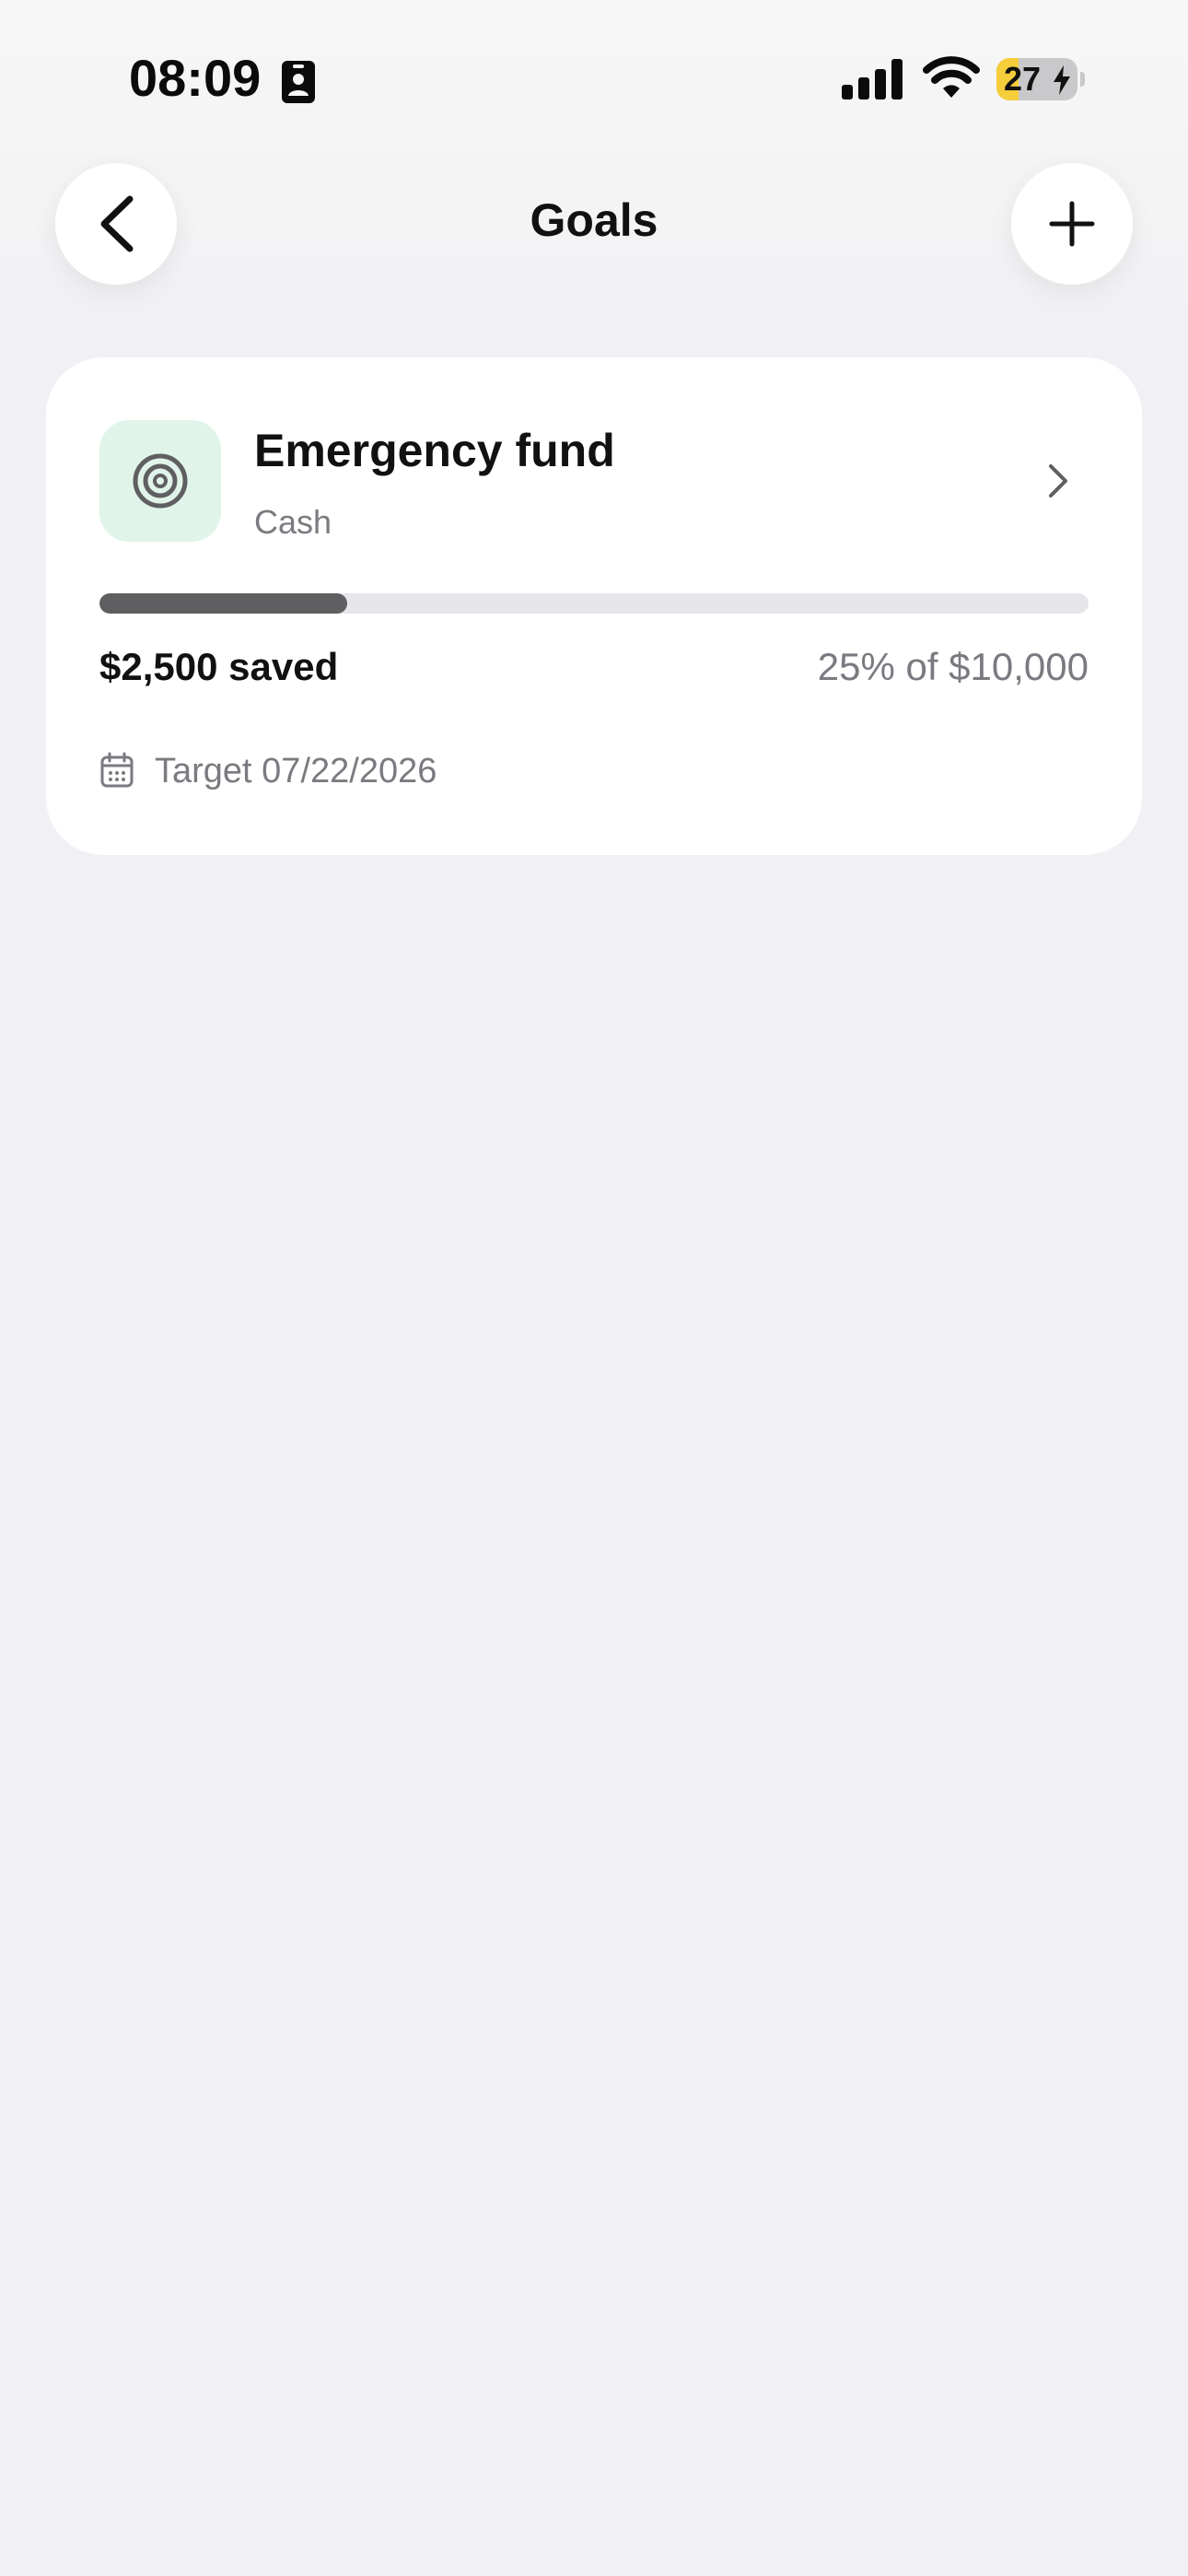 The height and width of the screenshot is (2576, 1188). Describe the element at coordinates (1023, 79) in the screenshot. I see `battery-level-label: 27` at that location.